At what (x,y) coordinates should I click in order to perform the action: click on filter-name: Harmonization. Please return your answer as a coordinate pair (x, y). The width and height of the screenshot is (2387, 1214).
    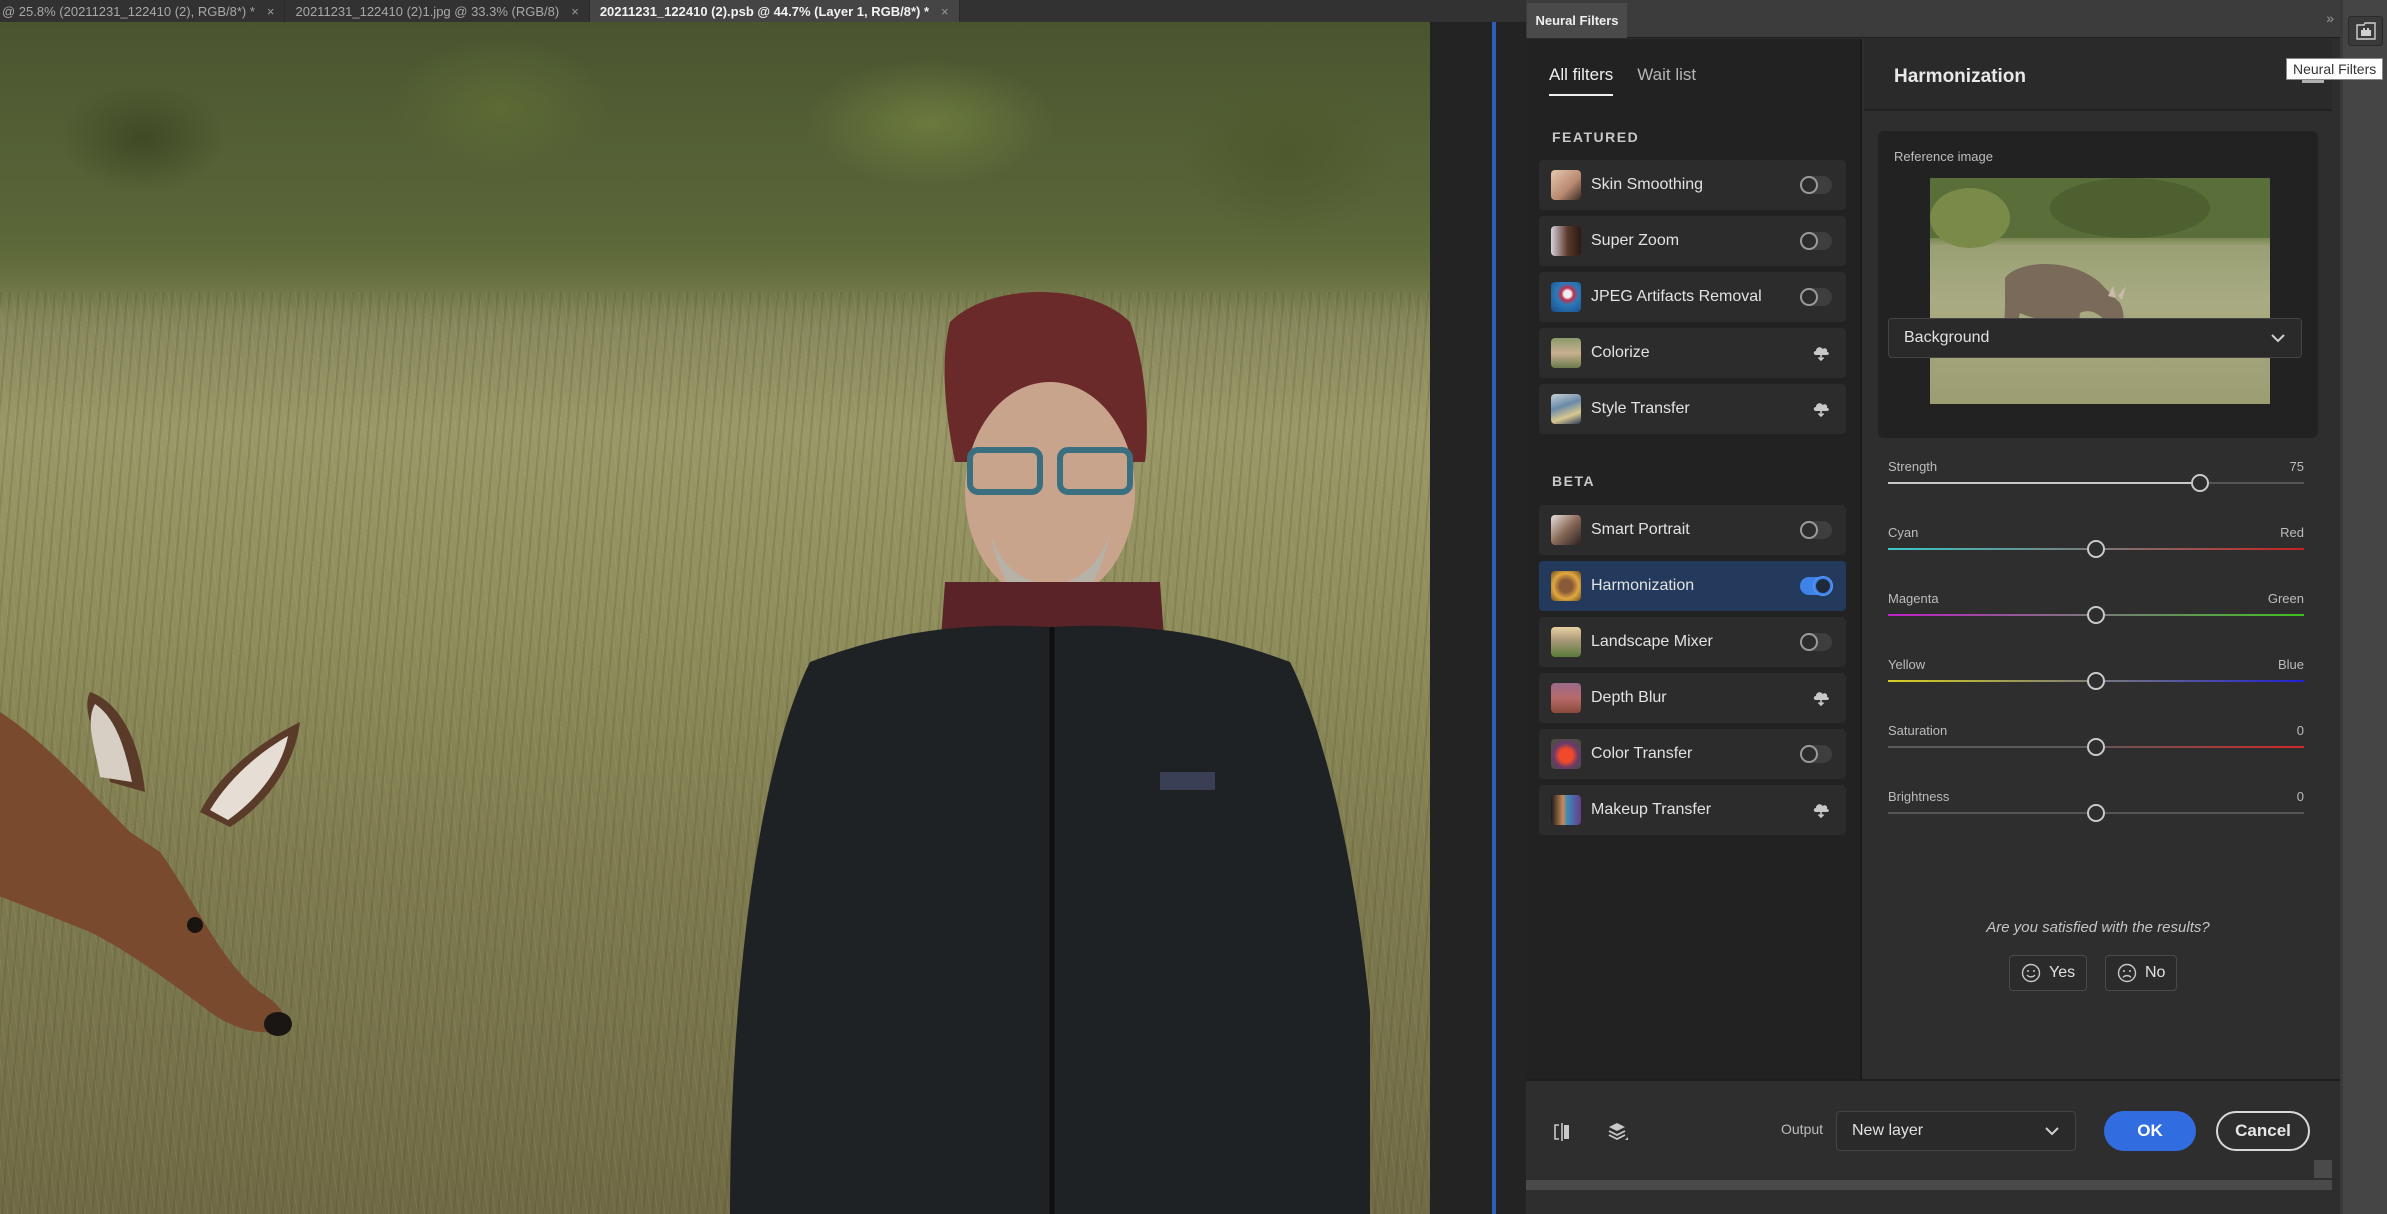
    Looking at the image, I should click on (1643, 585).